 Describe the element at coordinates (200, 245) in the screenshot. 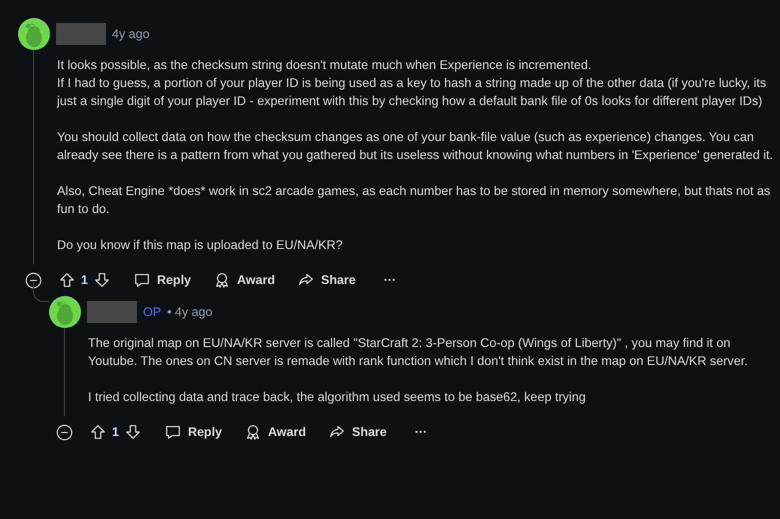

I see `comment-text: Do you know if this map is uploaded to EU/NA/KR?` at that location.